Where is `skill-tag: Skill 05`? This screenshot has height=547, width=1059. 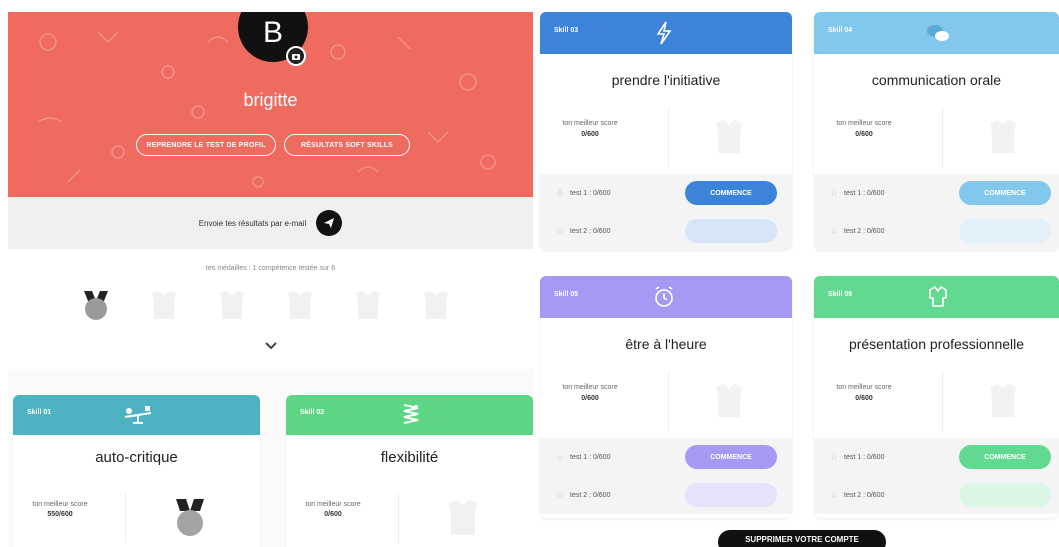
skill-tag: Skill 05 is located at coordinates (566, 294).